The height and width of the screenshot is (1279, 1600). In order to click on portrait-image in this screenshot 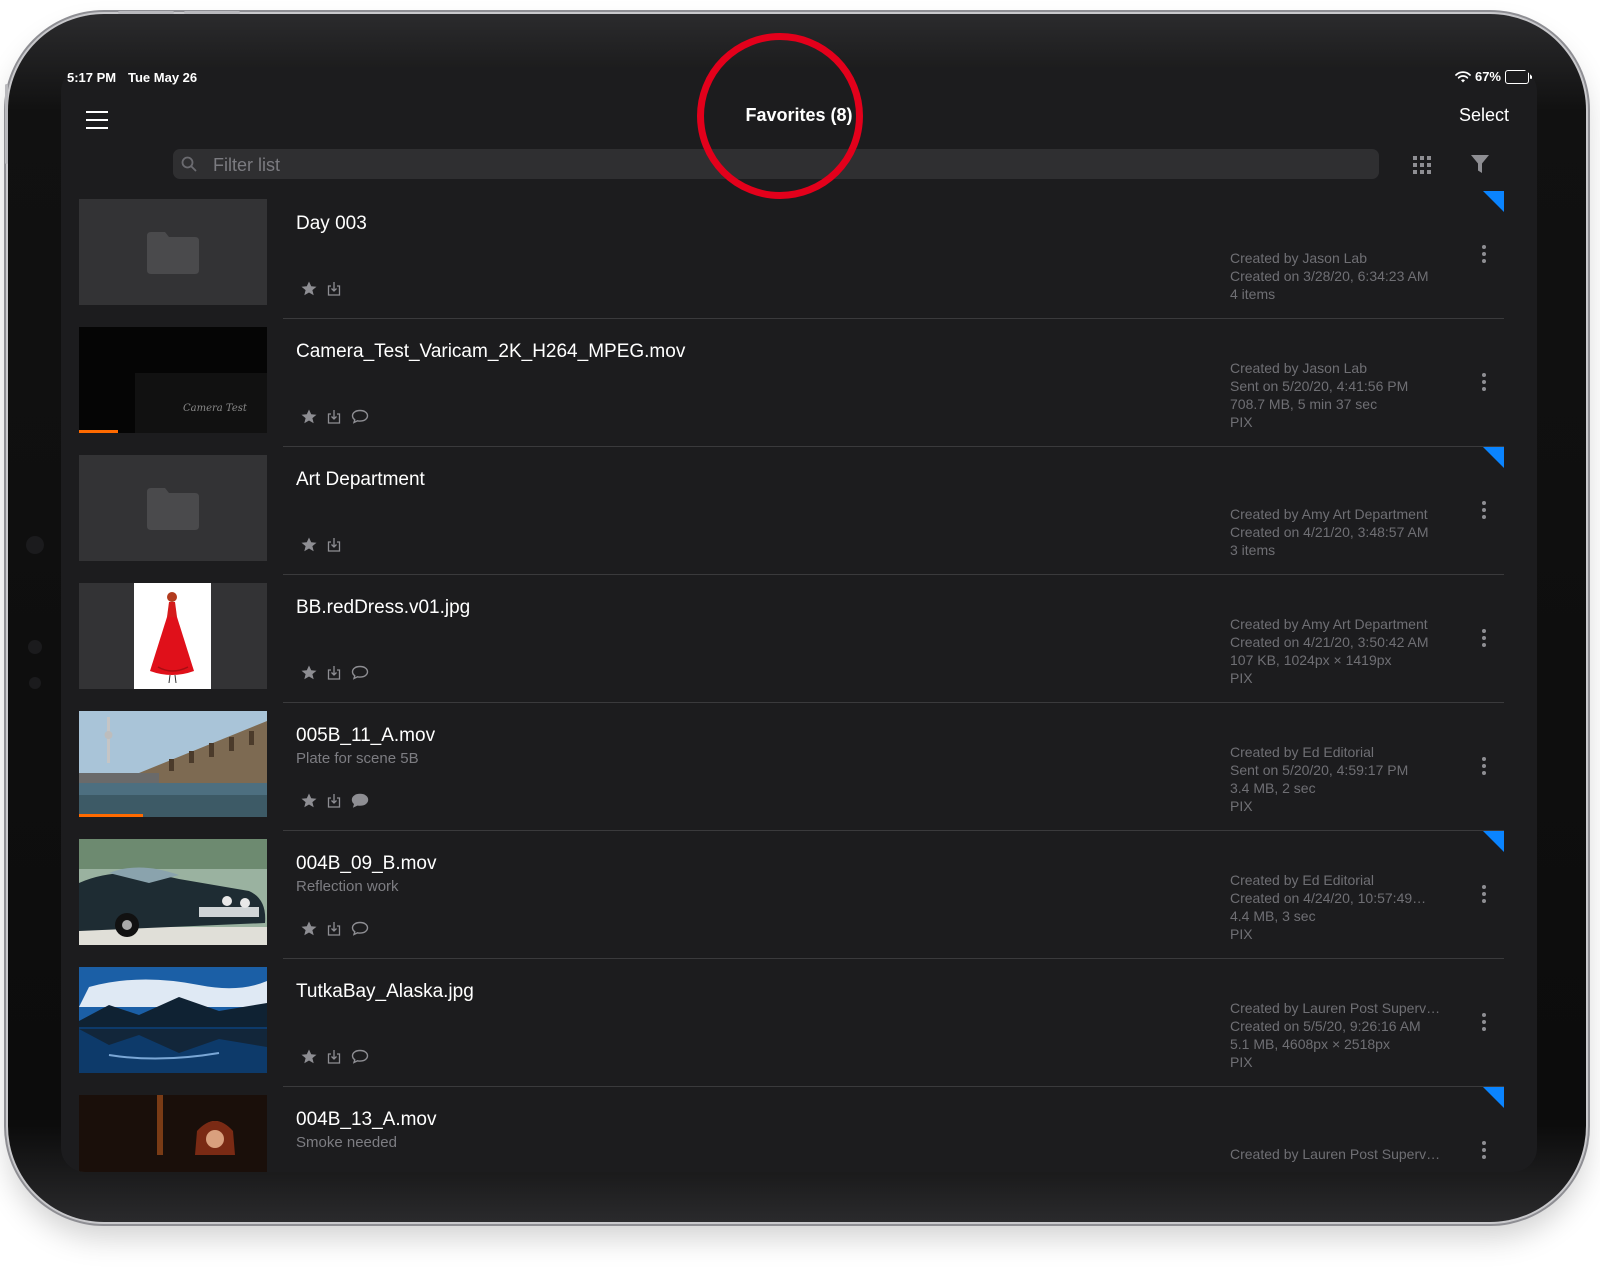, I will do `click(173, 1133)`.